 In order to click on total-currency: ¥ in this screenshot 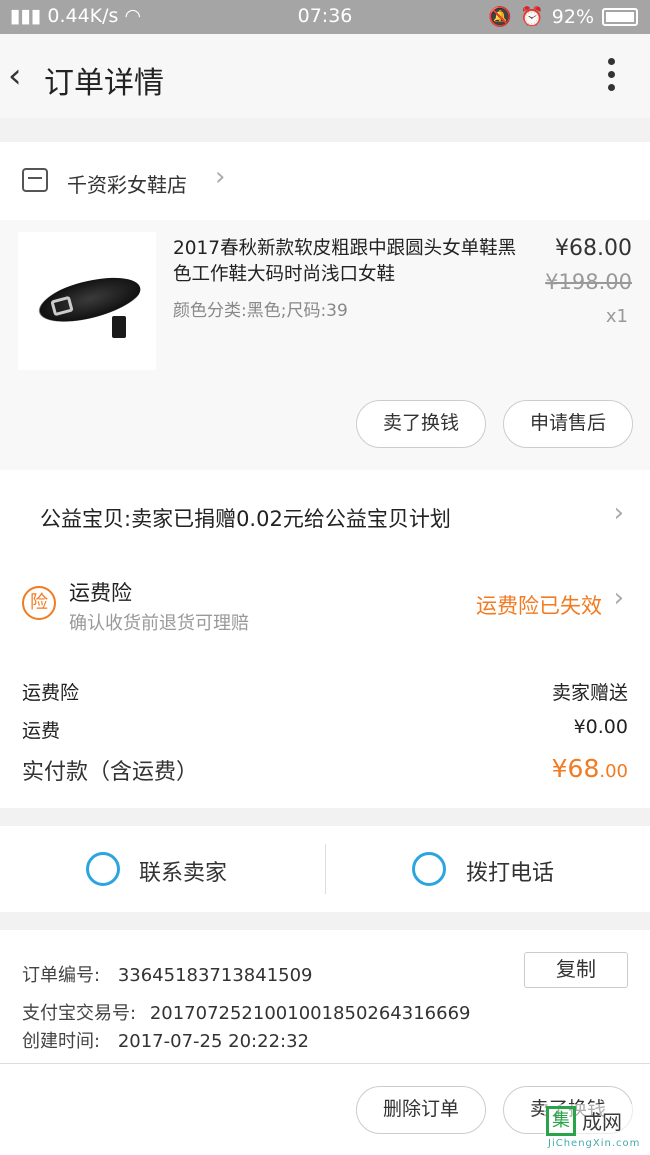, I will do `click(559, 768)`.